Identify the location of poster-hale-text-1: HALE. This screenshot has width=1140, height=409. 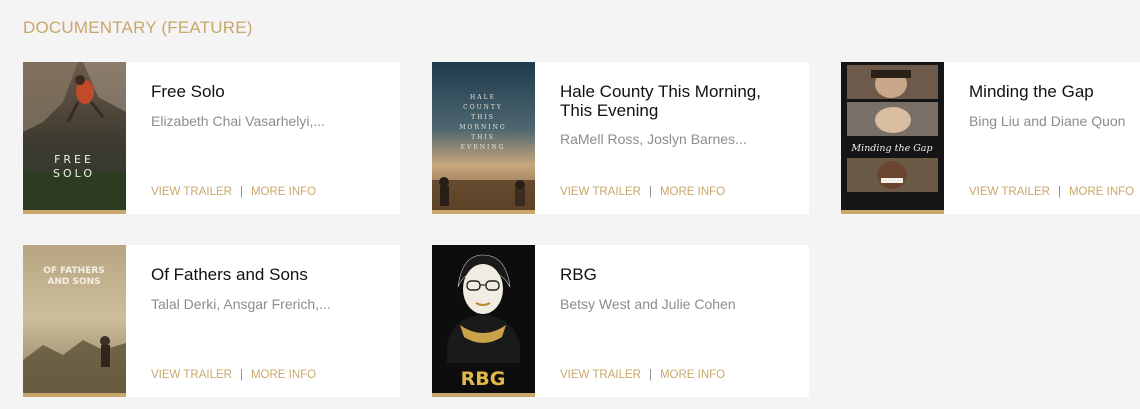
(483, 97).